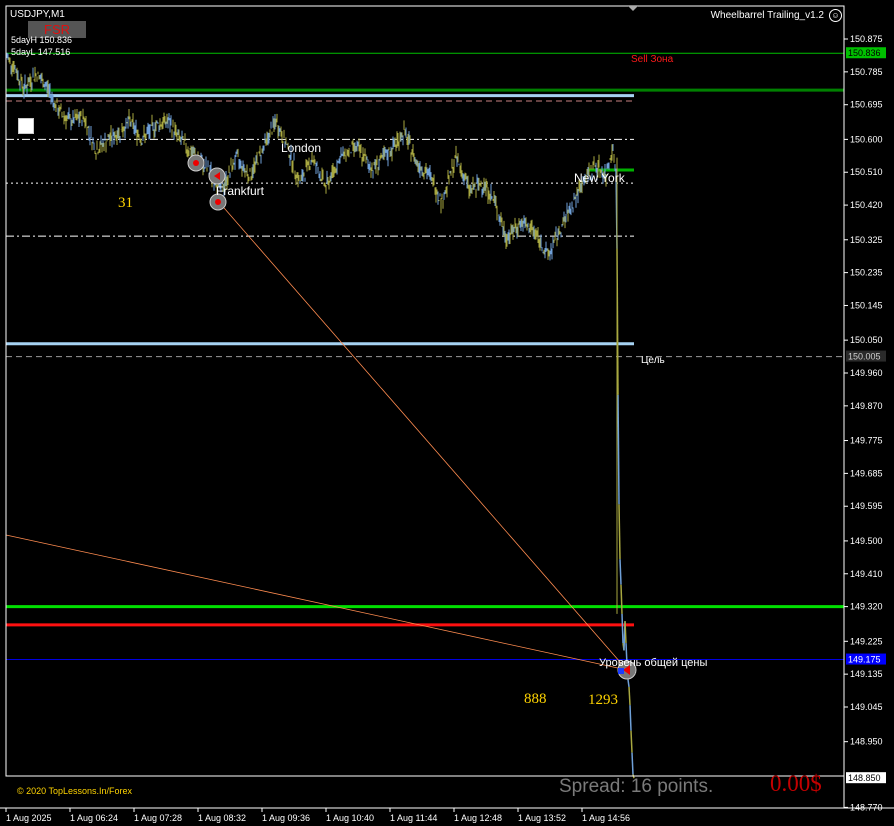 Image resolution: width=894 pixels, height=826 pixels. I want to click on time-tick-label: 1 Aug 07:28, so click(158, 818).